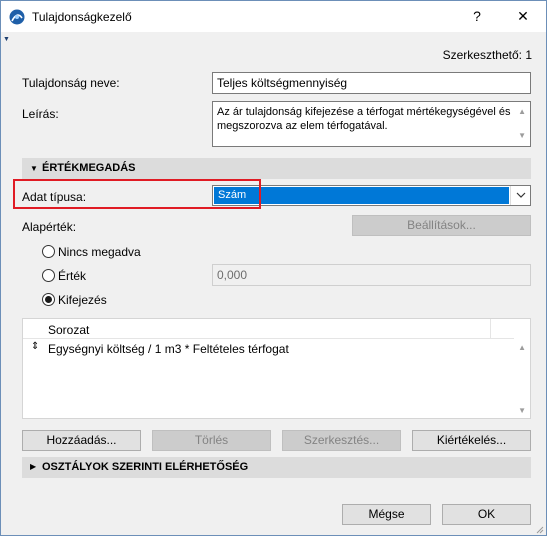 The width and height of the screenshot is (547, 536). Describe the element at coordinates (276, 168) in the screenshot. I see `section-value-header: ▼ ÉRTÉKMEGADÁS` at that location.